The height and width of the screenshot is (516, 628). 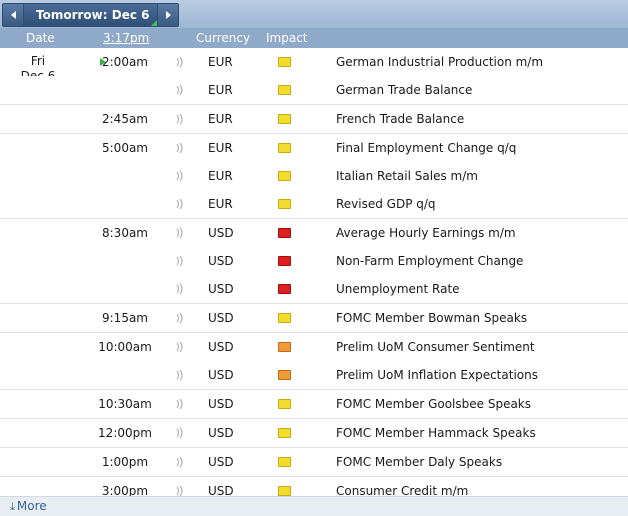 I want to click on table-row: USD Prelim UoM Inflation Expectations, so click(x=314, y=375).